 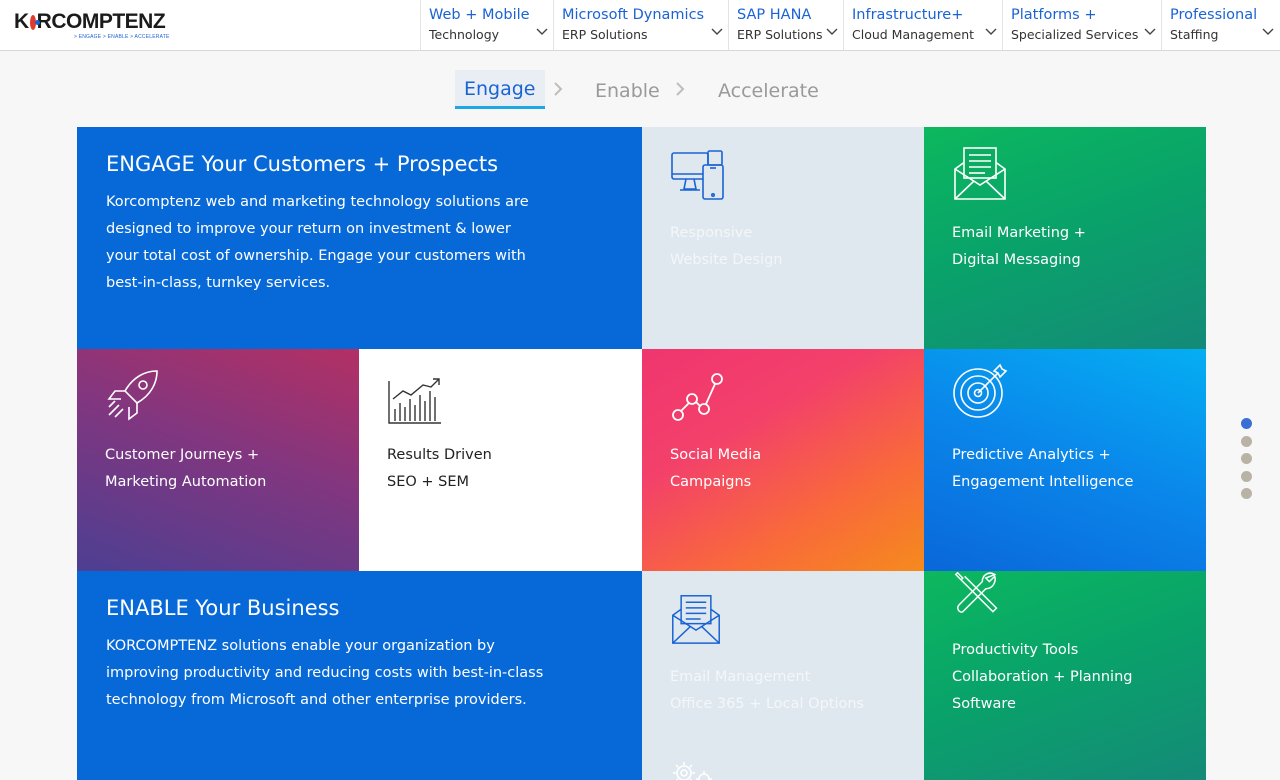 I want to click on rocket-icon, so click(x=132, y=395).